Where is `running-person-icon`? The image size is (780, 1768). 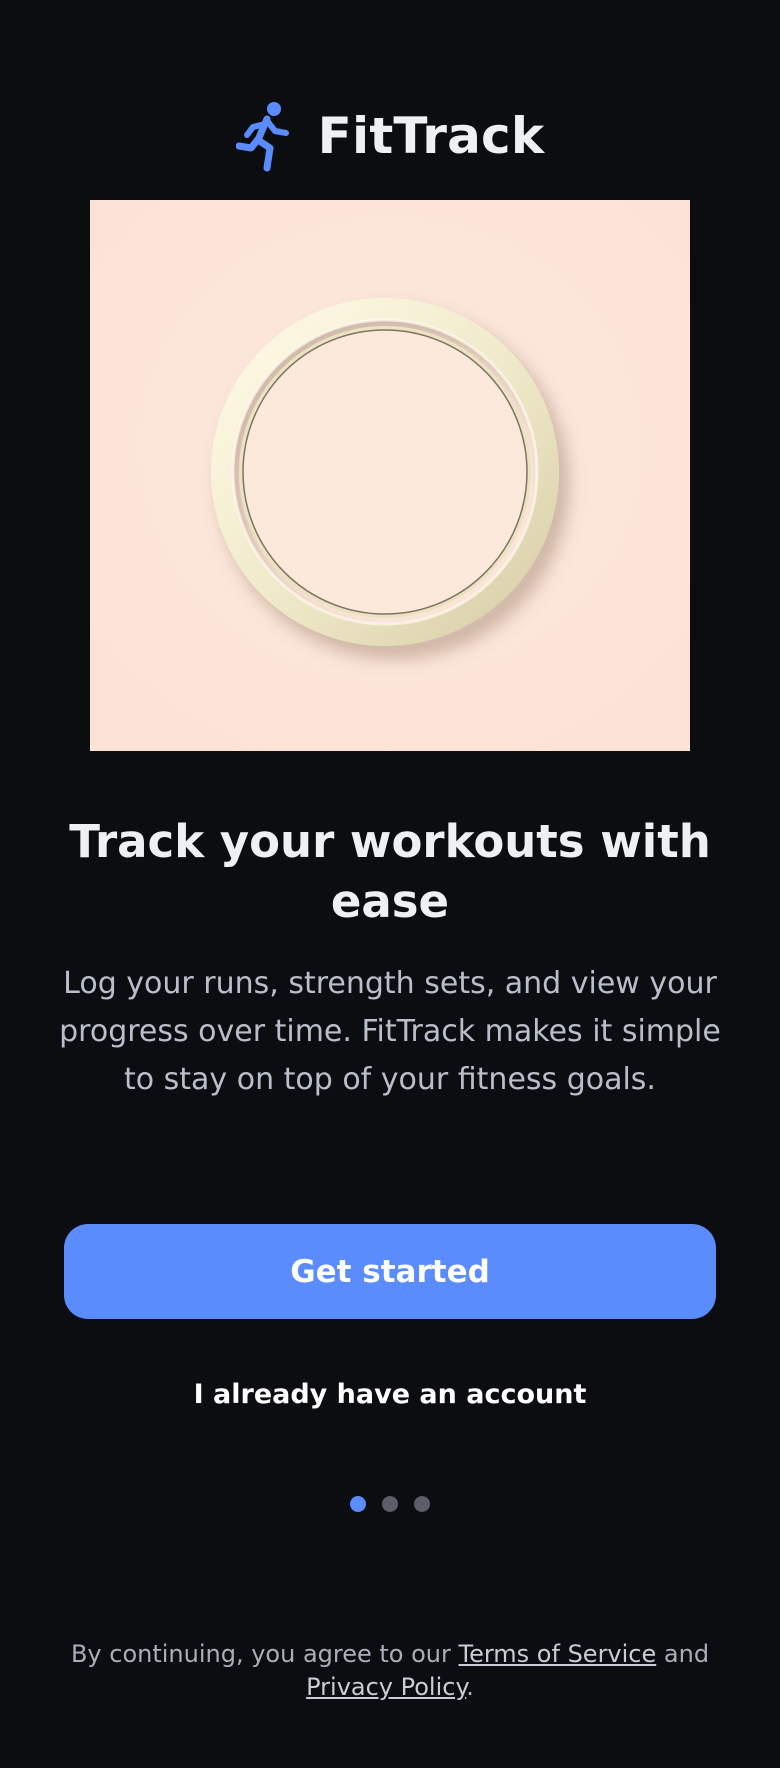 running-person-icon is located at coordinates (262, 137).